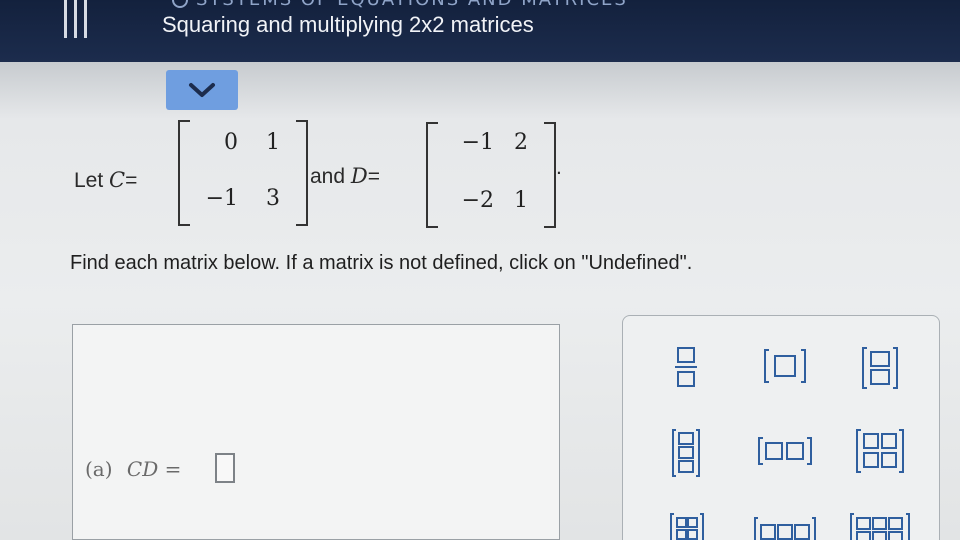 The height and width of the screenshot is (540, 960). What do you see at coordinates (412, 5) in the screenshot?
I see `section-breadcrumb-text: SYSTEMS OF EQUATIONS AND MATRICES` at bounding box center [412, 5].